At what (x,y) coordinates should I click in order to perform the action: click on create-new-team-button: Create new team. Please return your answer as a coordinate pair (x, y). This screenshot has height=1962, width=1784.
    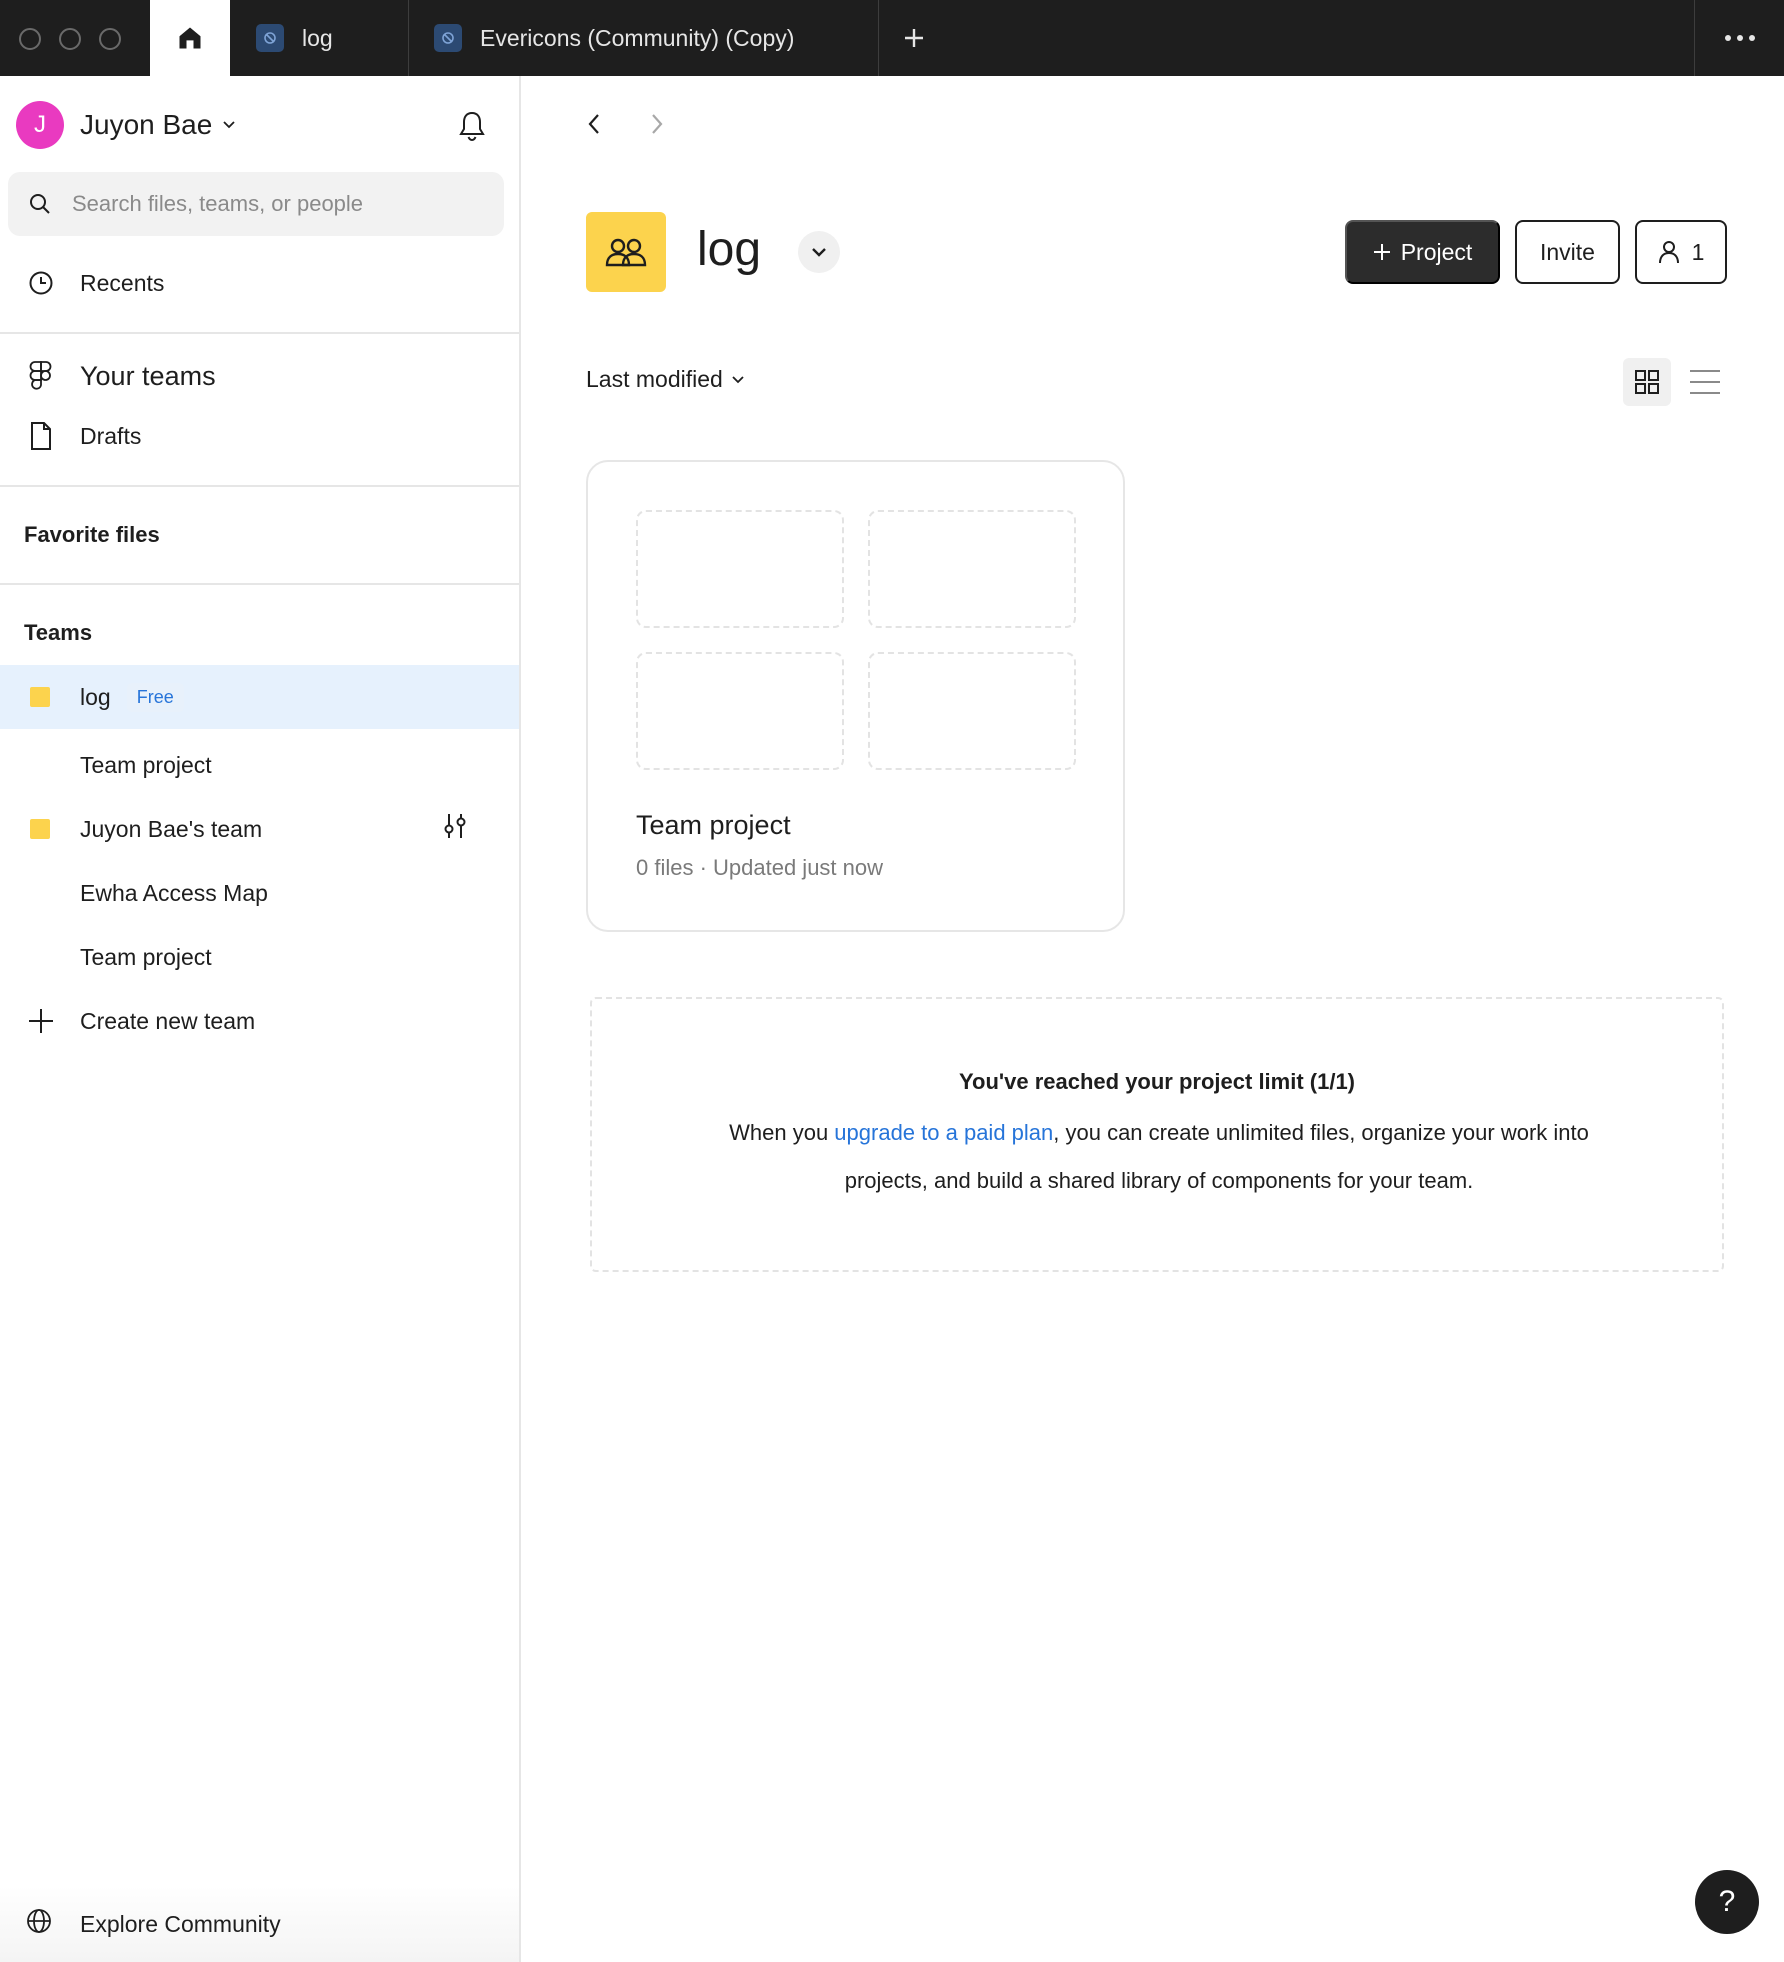
    Looking at the image, I should click on (259, 1021).